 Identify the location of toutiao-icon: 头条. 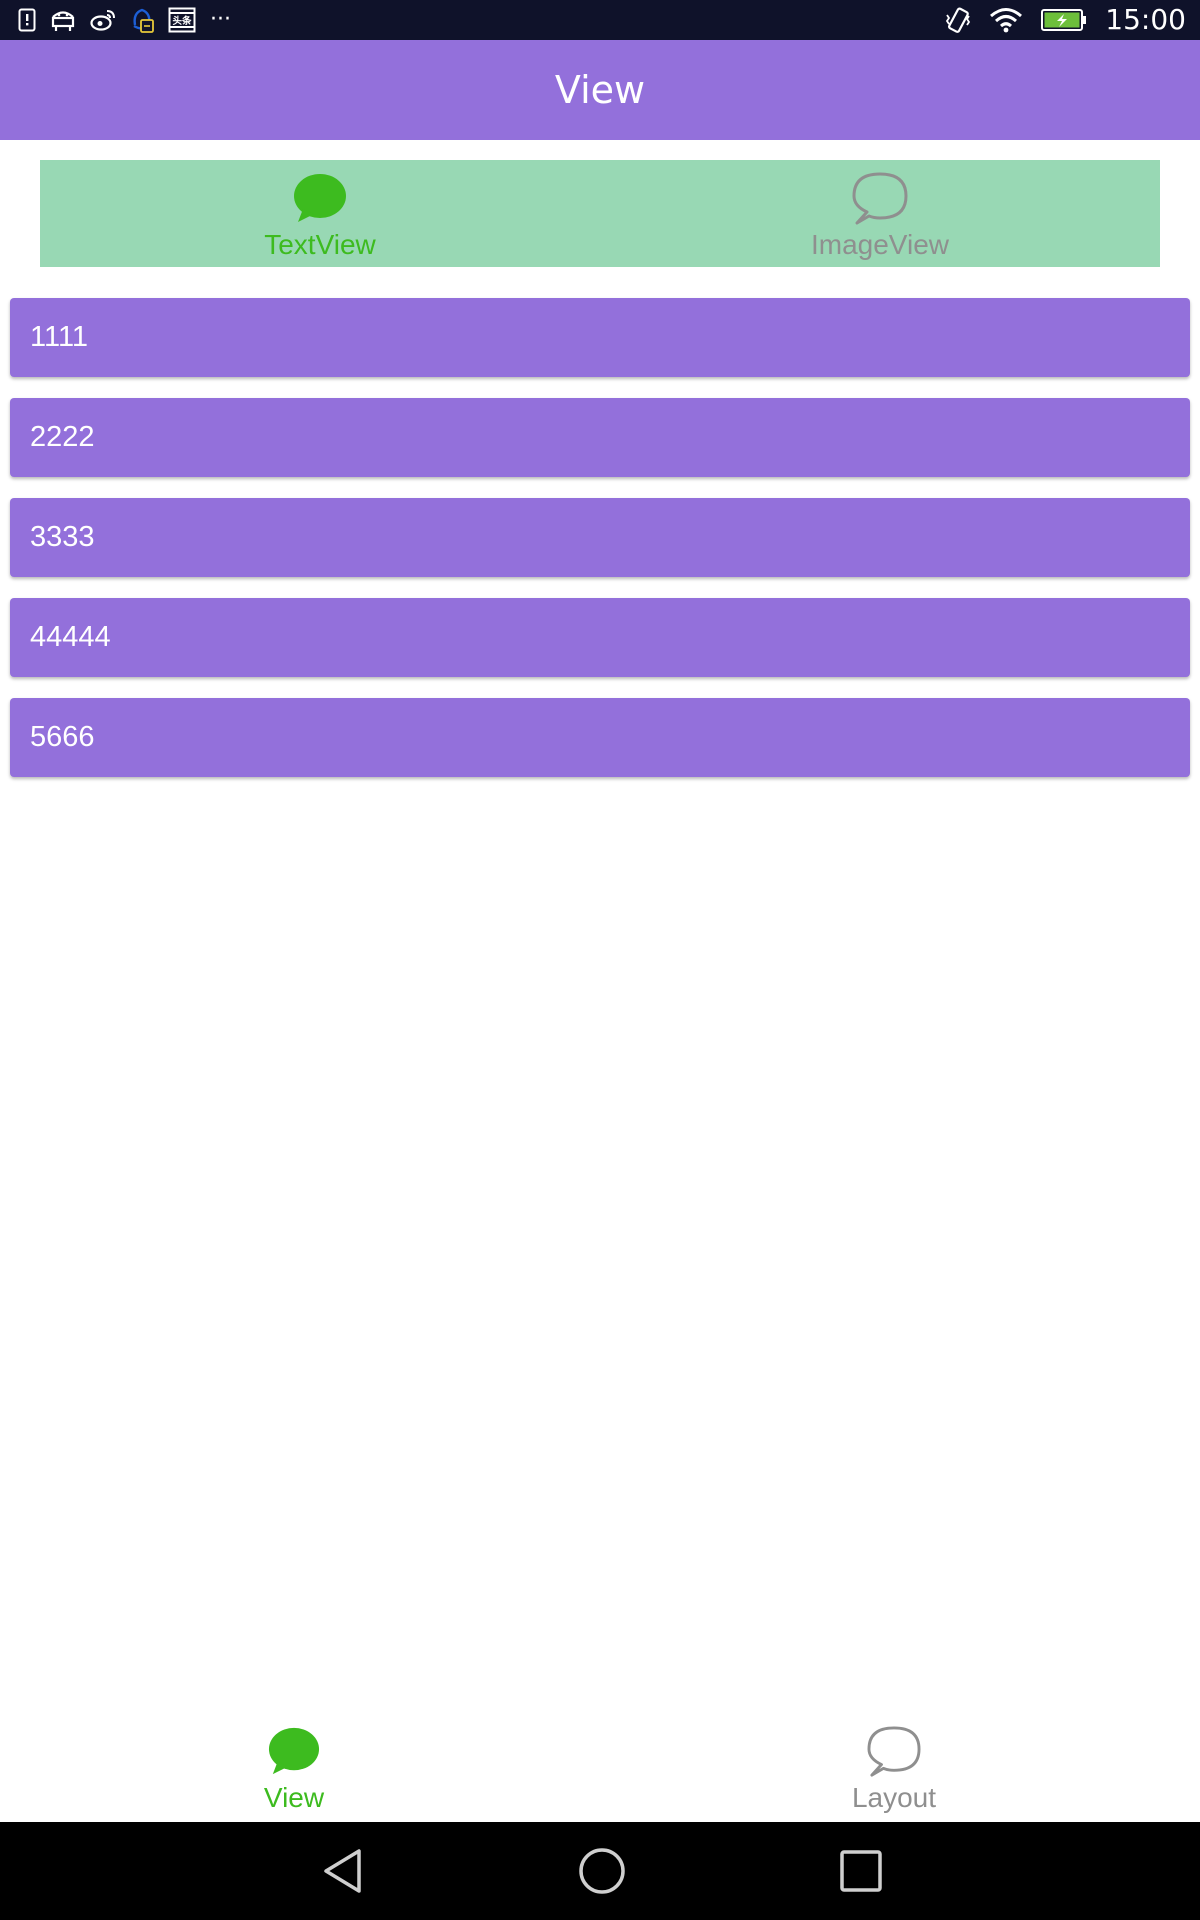
(182, 20).